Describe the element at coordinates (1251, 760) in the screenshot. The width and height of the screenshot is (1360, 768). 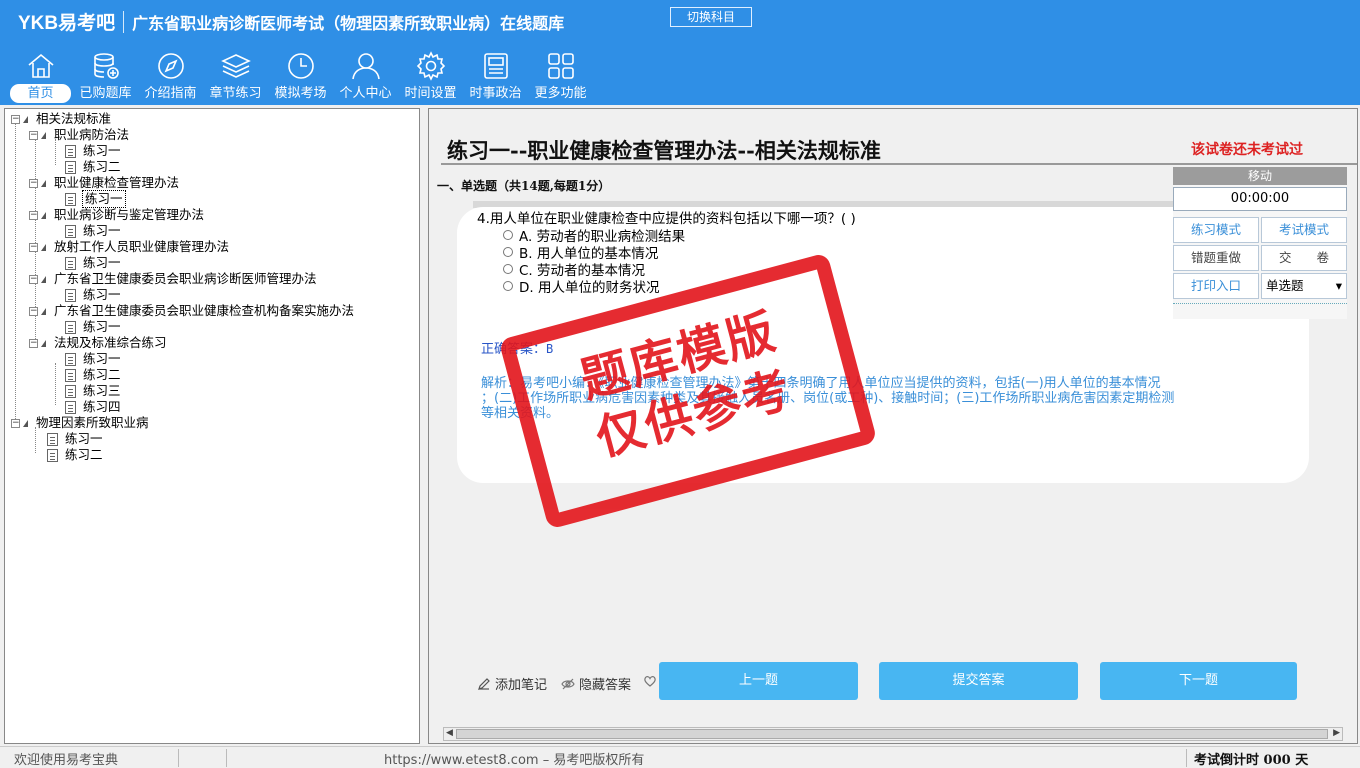
I see `exam-countdown: 考试倒计时 000 天` at that location.